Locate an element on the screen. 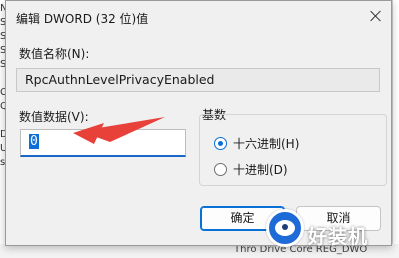 The image size is (399, 258). eye-logo-icon is located at coordinates (285, 228).